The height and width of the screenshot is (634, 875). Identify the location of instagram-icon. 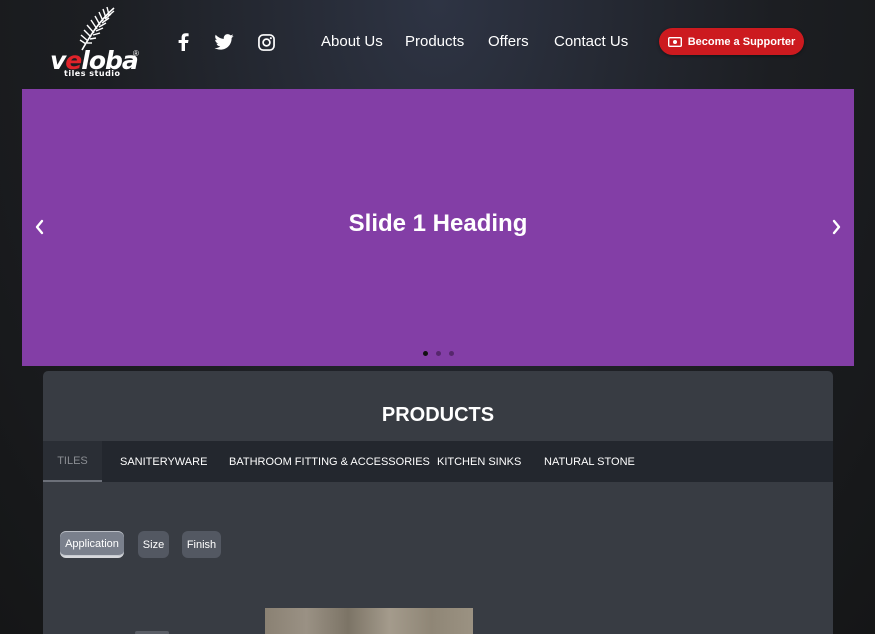
(266, 42).